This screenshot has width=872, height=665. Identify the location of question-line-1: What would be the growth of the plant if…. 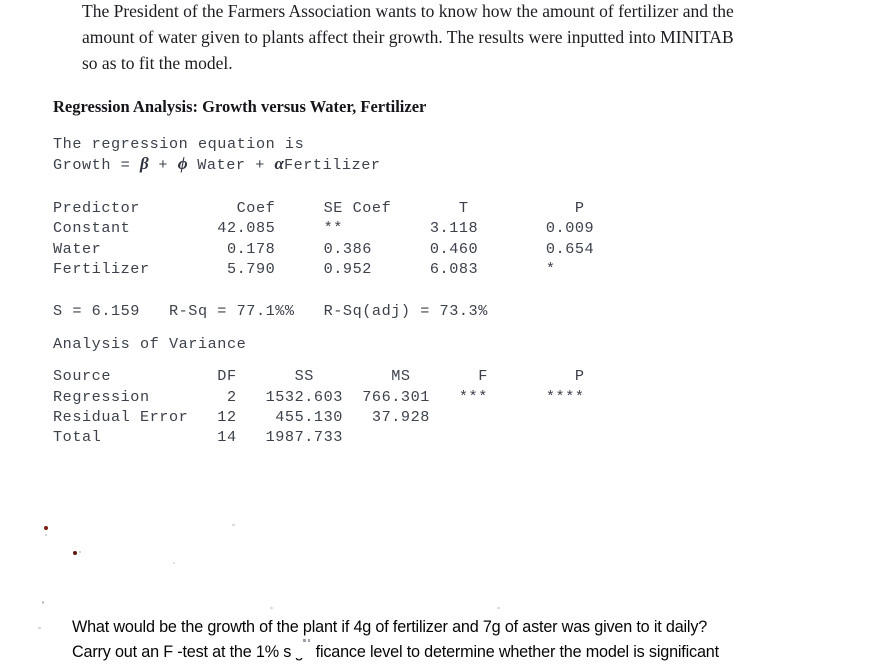
(390, 627).